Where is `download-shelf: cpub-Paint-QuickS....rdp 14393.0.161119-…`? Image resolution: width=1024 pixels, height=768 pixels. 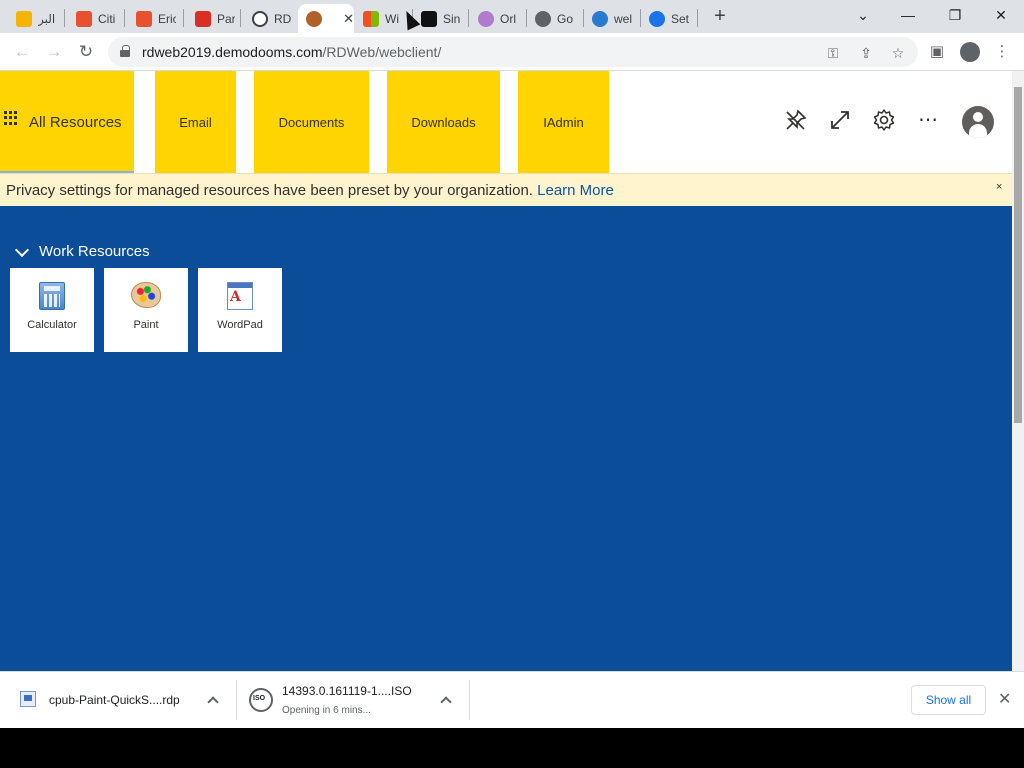
download-shelf: cpub-Paint-QuickS....rdp 14393.0.161119-… is located at coordinates (512, 699).